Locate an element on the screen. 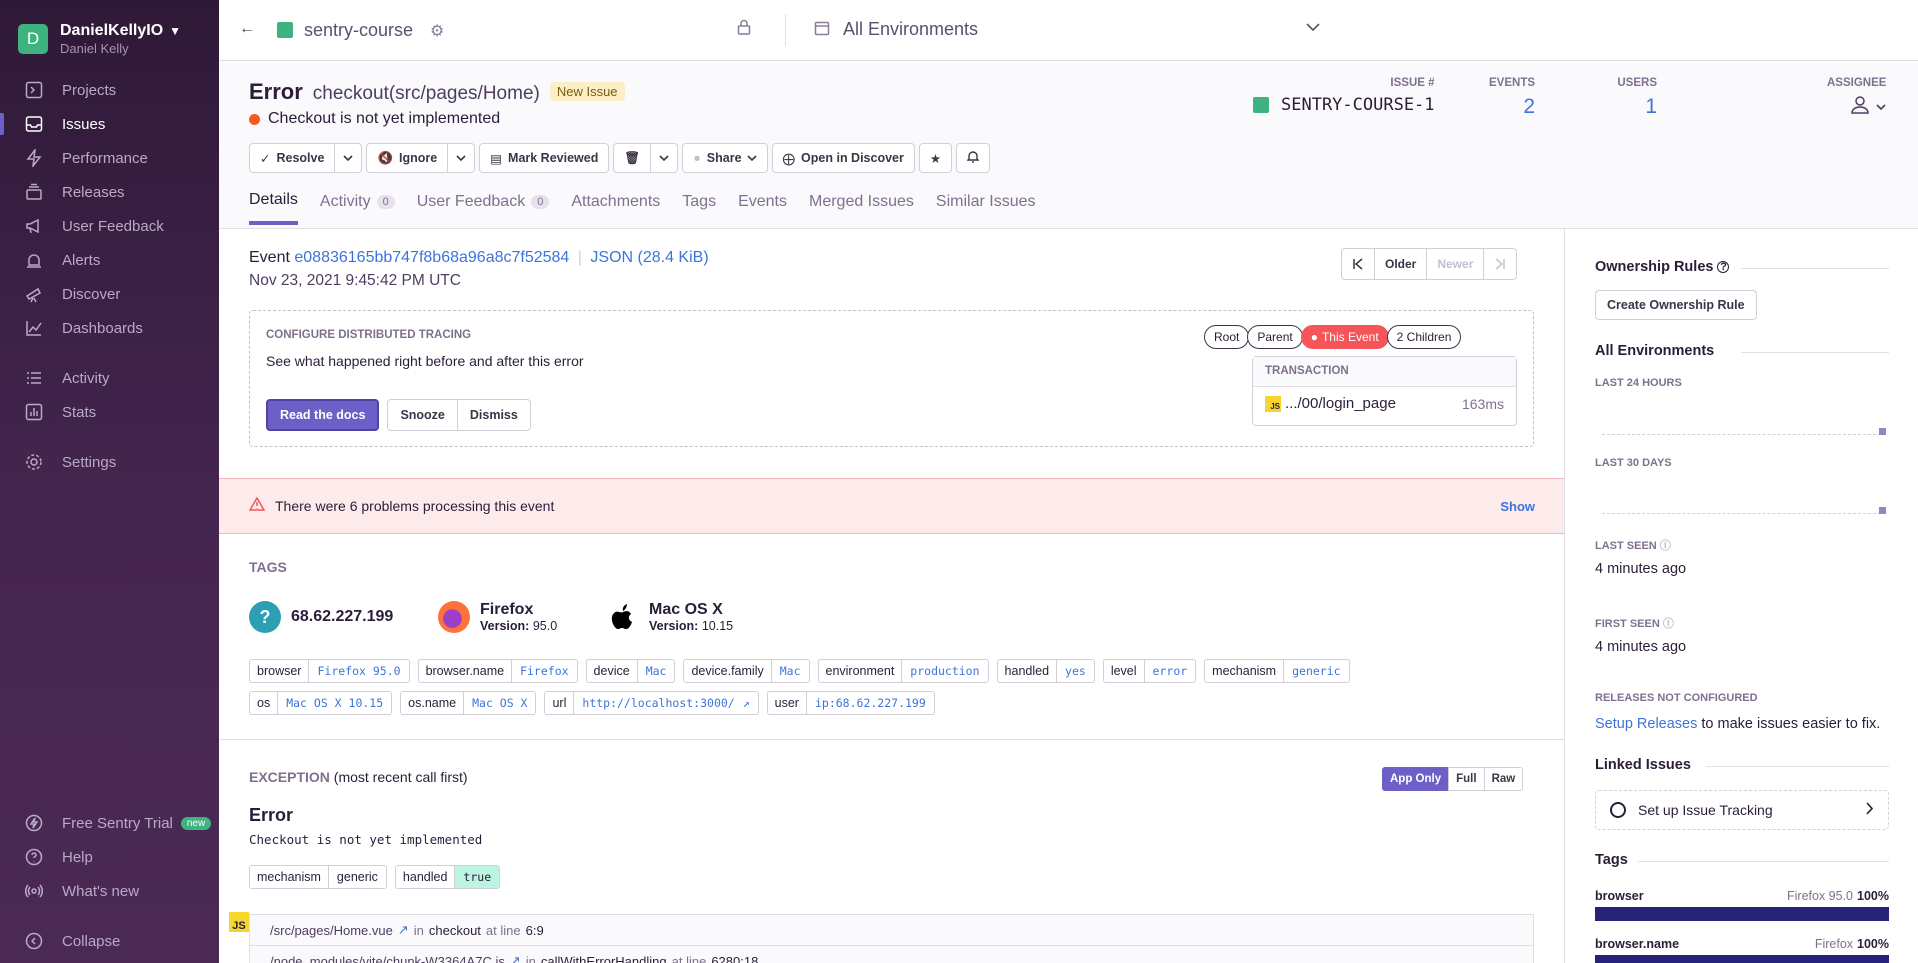 The width and height of the screenshot is (1918, 963). event-tag: user ip:68.62.227.199 is located at coordinates (850, 703).